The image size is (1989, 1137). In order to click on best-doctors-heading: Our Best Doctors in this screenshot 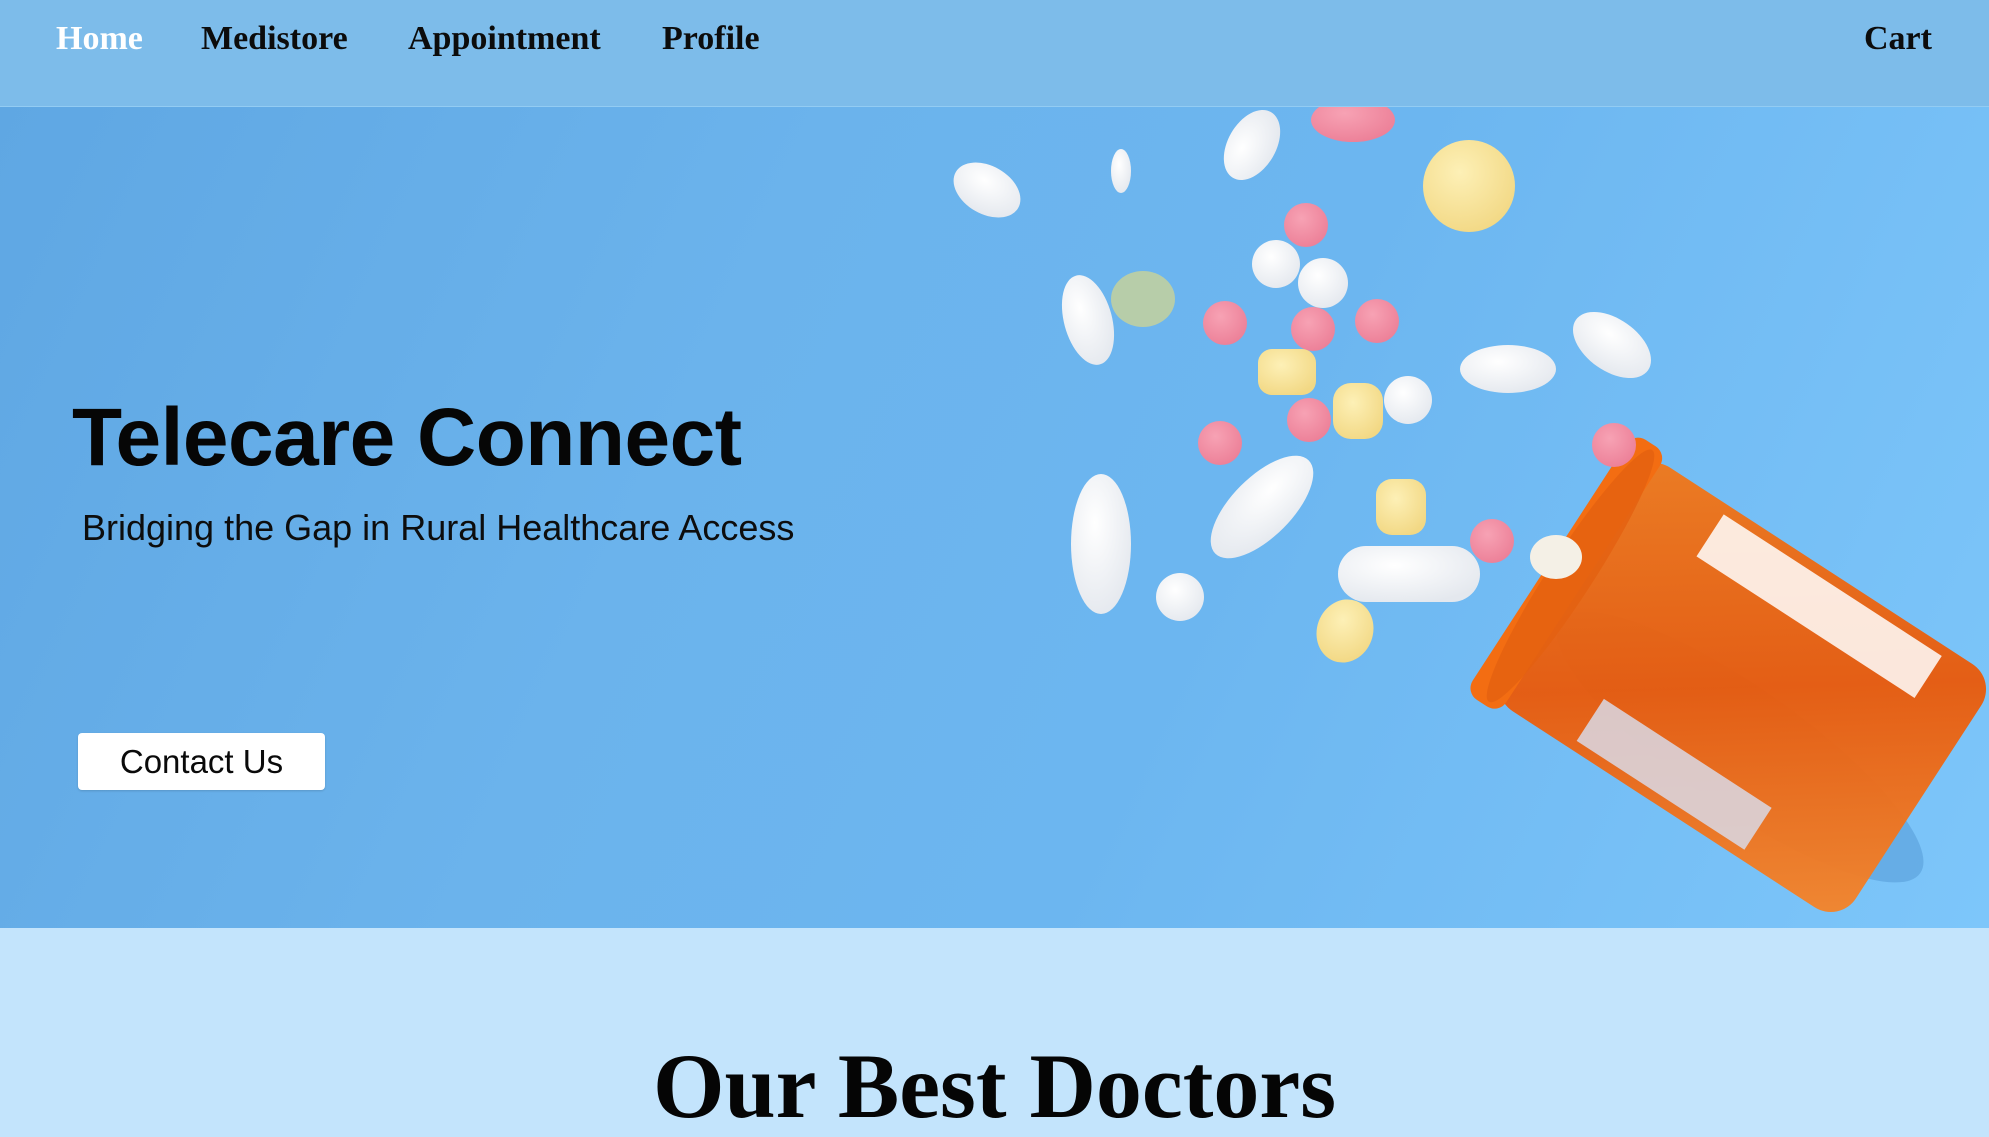, I will do `click(994, 1086)`.